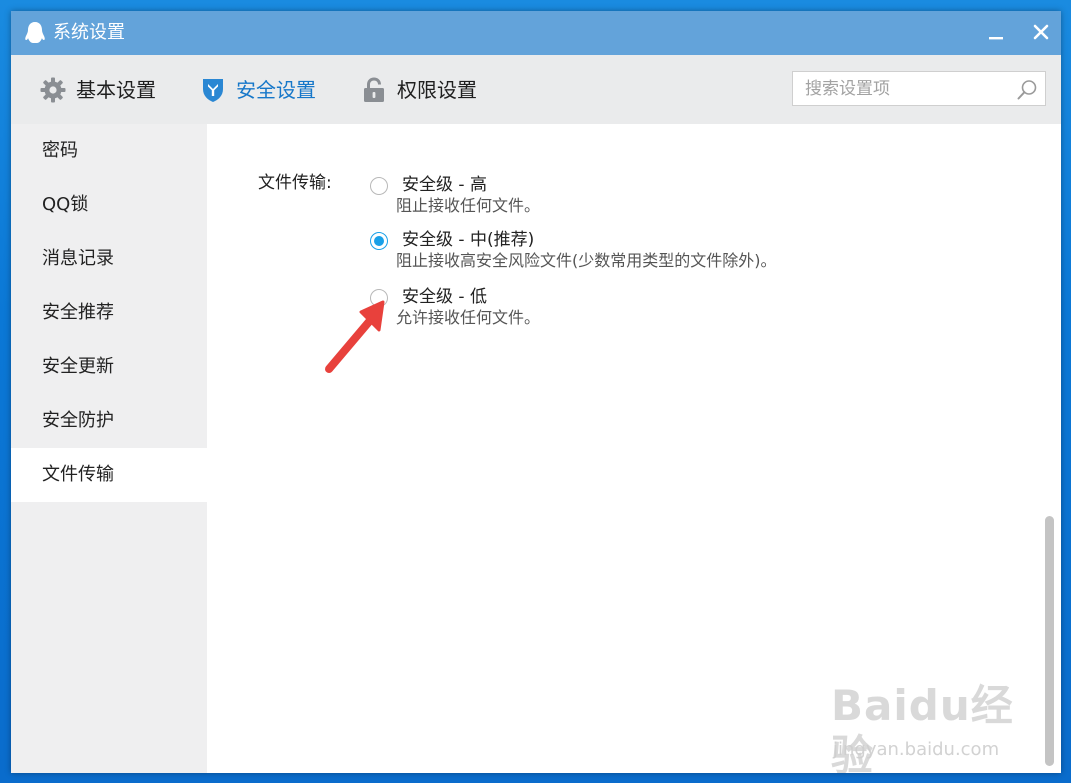  What do you see at coordinates (374, 89) in the screenshot?
I see `lock-icon` at bounding box center [374, 89].